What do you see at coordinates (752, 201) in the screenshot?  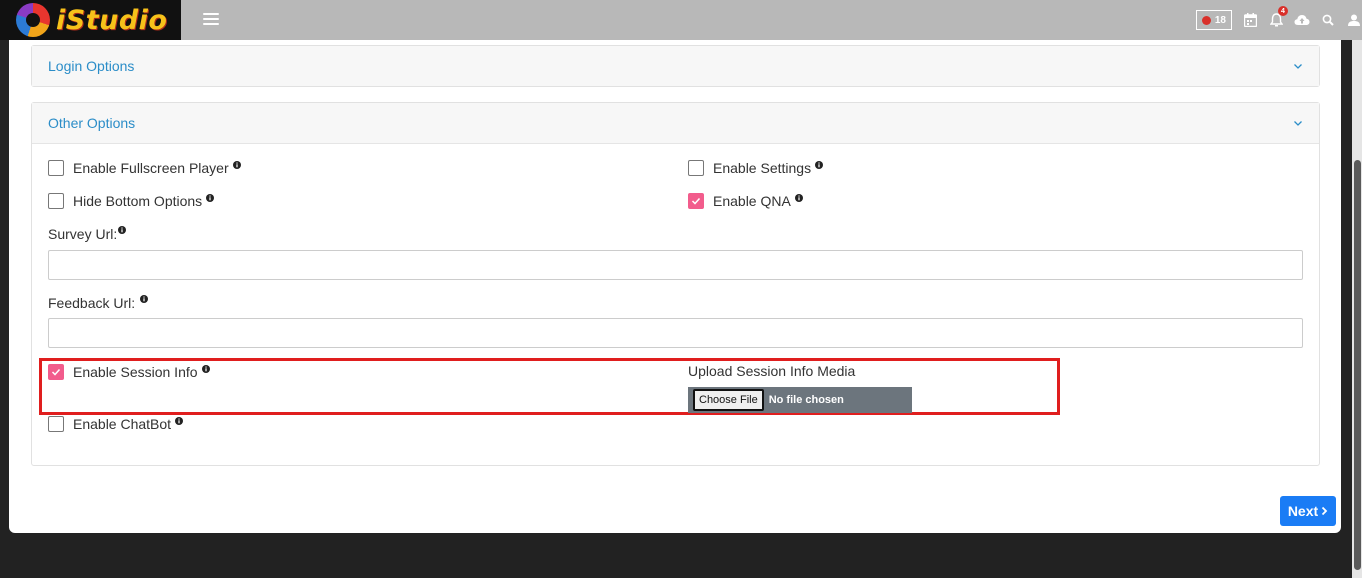 I see `enable-qna-label: Enable QNA` at bounding box center [752, 201].